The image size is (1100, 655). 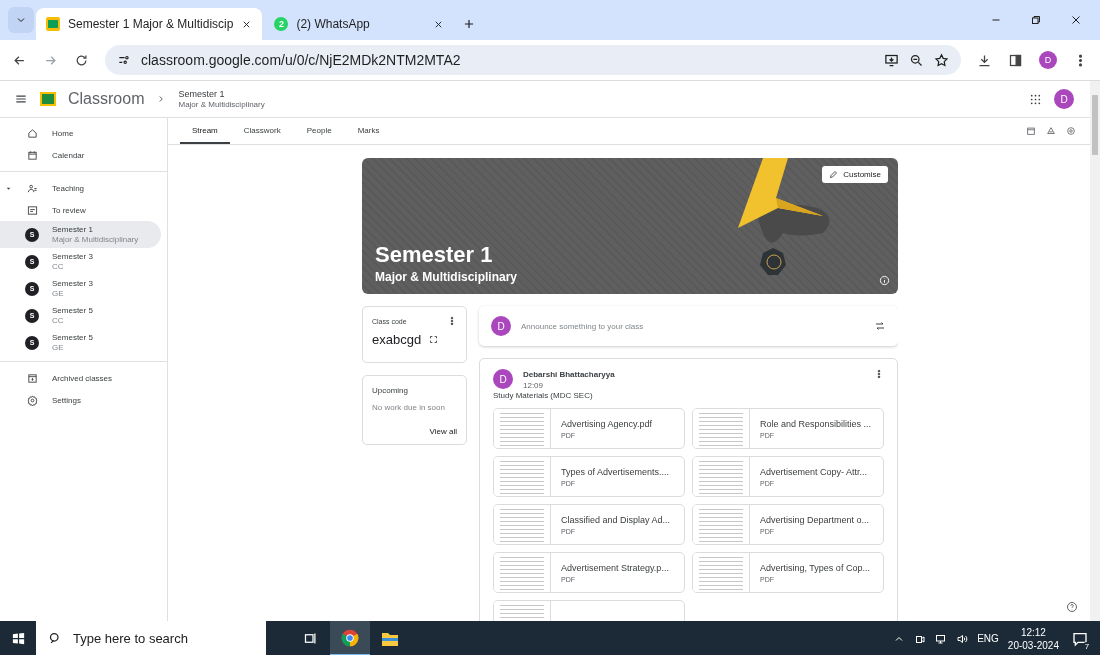 What do you see at coordinates (1033, 638) in the screenshot?
I see `clock: 12:12 20-03-2024` at bounding box center [1033, 638].